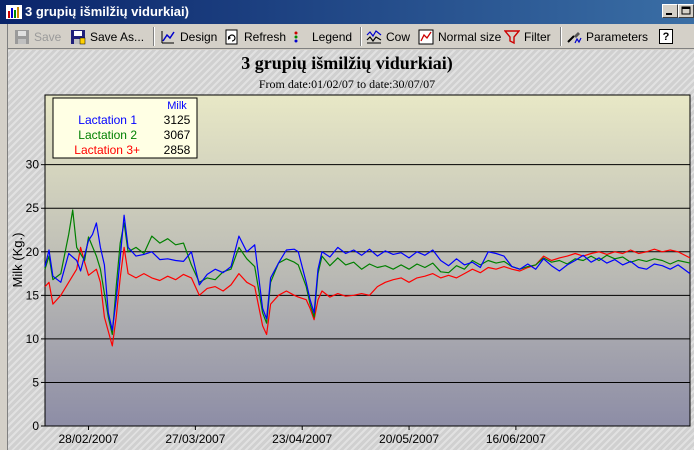 The image size is (694, 450). What do you see at coordinates (33, 295) in the screenshot?
I see `y-tick-label: 15` at bounding box center [33, 295].